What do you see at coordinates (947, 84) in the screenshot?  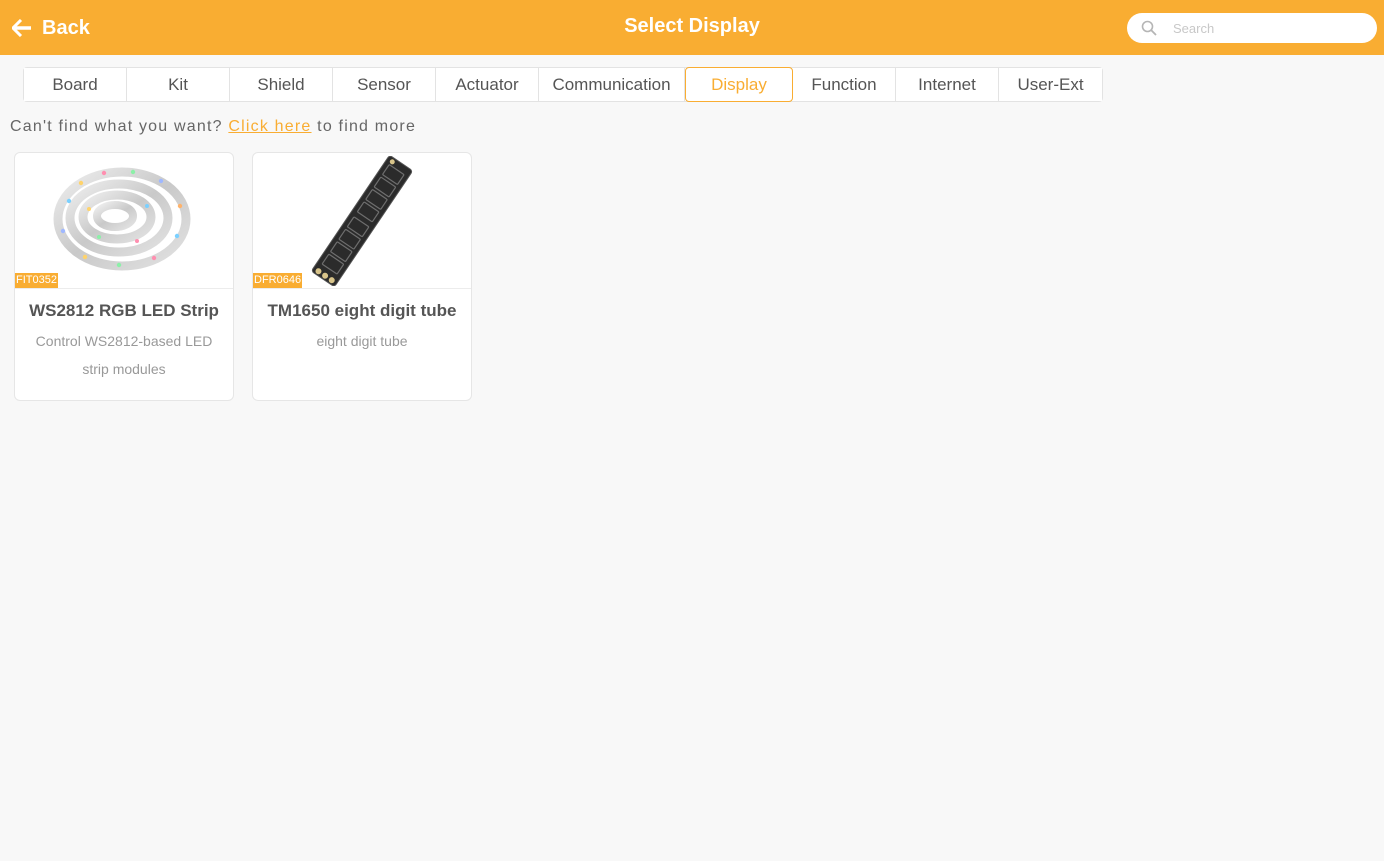 I see `tab-internet: Internet` at bounding box center [947, 84].